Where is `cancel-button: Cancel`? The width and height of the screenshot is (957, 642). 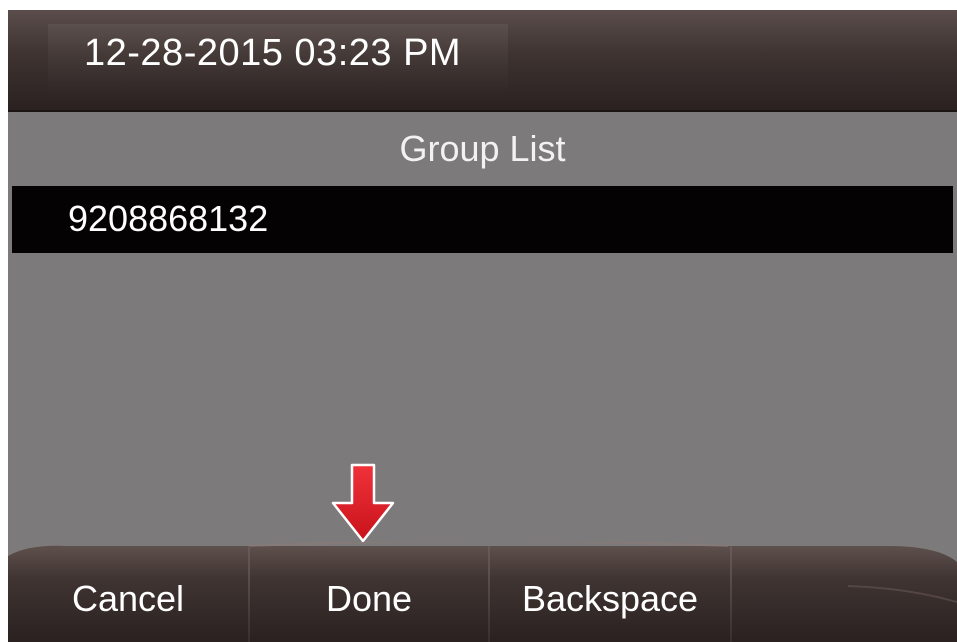 cancel-button: Cancel is located at coordinates (128, 592).